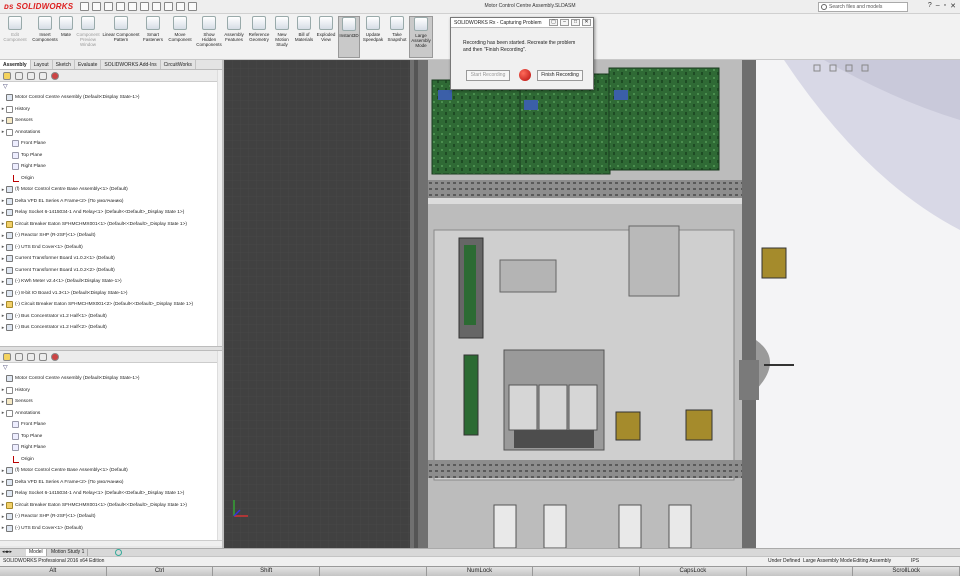 The image size is (960, 576). I want to click on dialog-pin-icon: ▢, so click(553, 22).